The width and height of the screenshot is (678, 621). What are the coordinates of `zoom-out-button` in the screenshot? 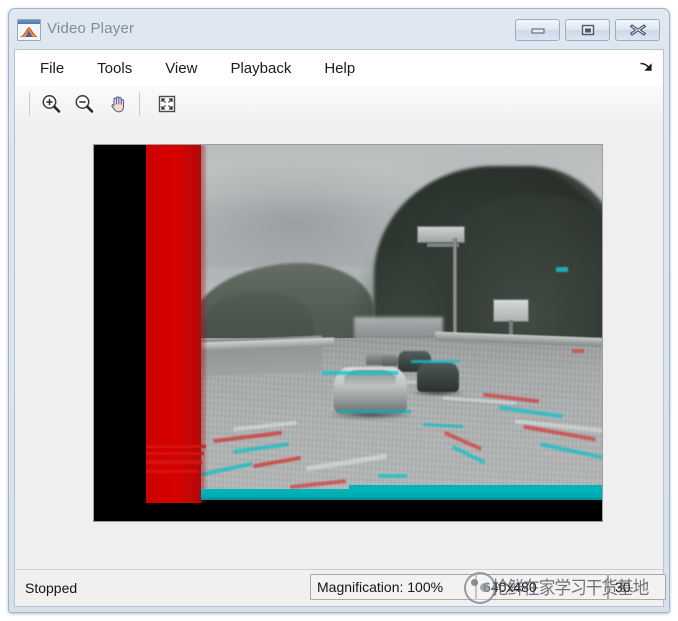 It's located at (83, 104).